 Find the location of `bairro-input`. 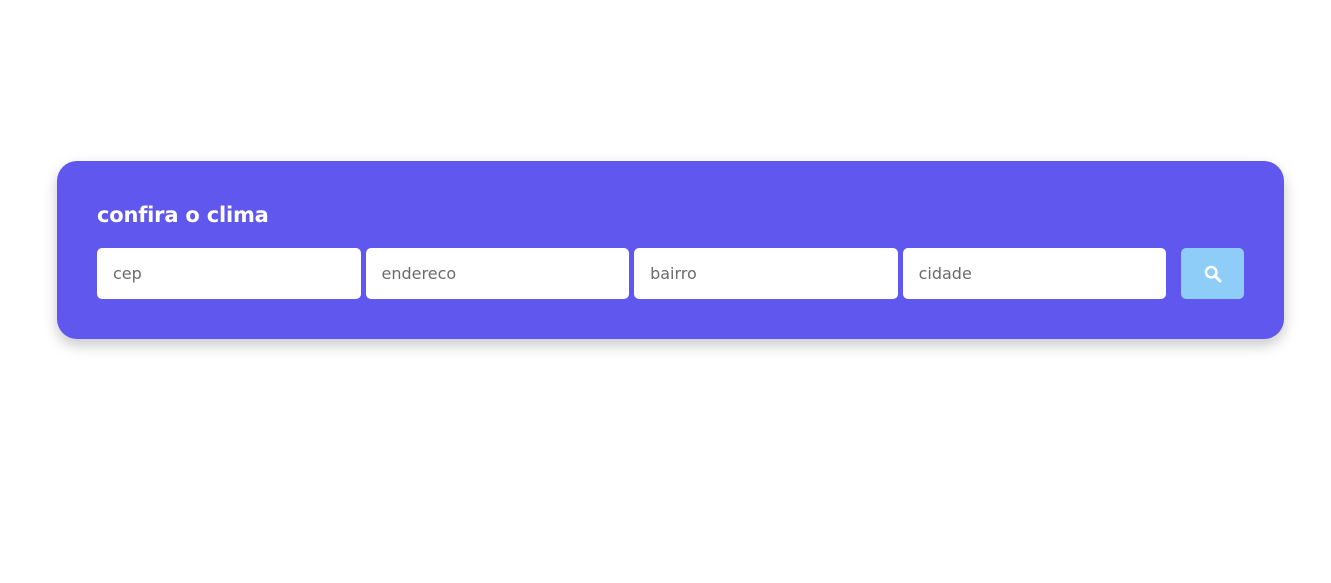

bairro-input is located at coordinates (766, 273).